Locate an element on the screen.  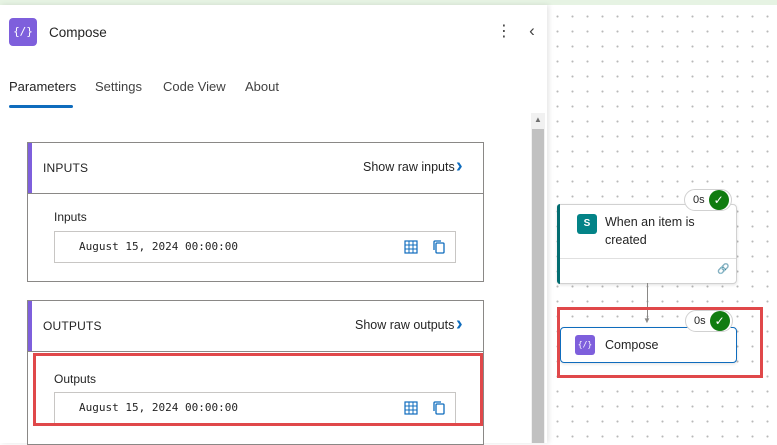
sharepoint-icon: S is located at coordinates (587, 224).